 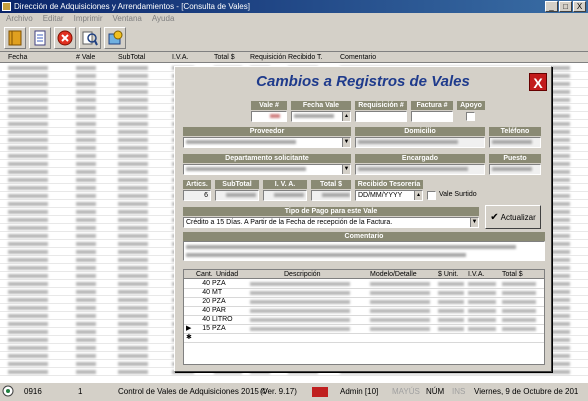 What do you see at coordinates (579, 6) in the screenshot?
I see `close-window-button: X` at bounding box center [579, 6].